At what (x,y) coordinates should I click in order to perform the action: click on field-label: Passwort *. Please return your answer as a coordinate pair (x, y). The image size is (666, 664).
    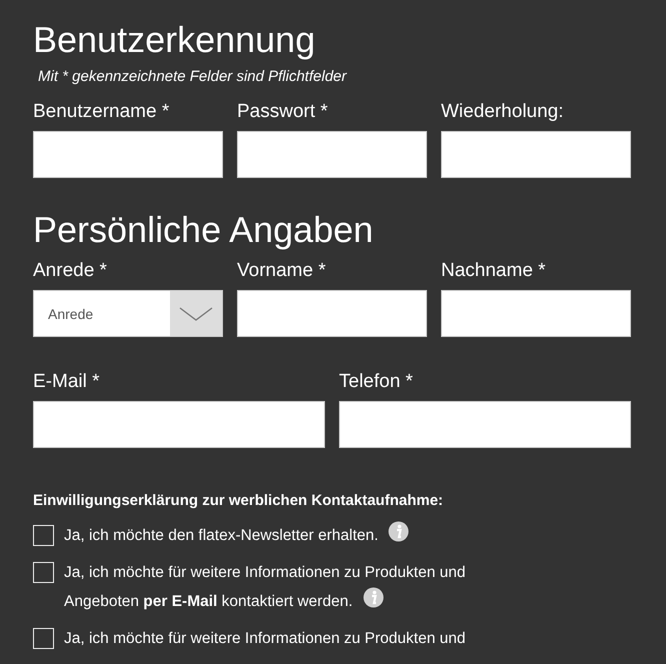
    Looking at the image, I should click on (283, 112).